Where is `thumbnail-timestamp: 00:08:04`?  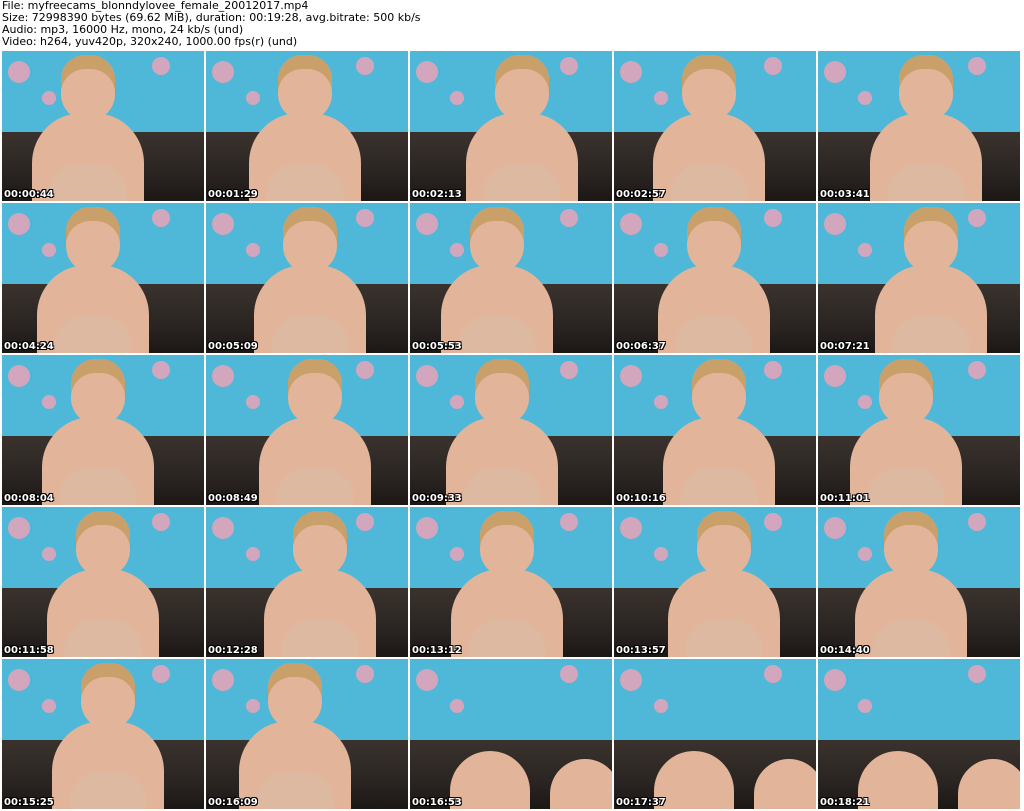 thumbnail-timestamp: 00:08:04 is located at coordinates (29, 498).